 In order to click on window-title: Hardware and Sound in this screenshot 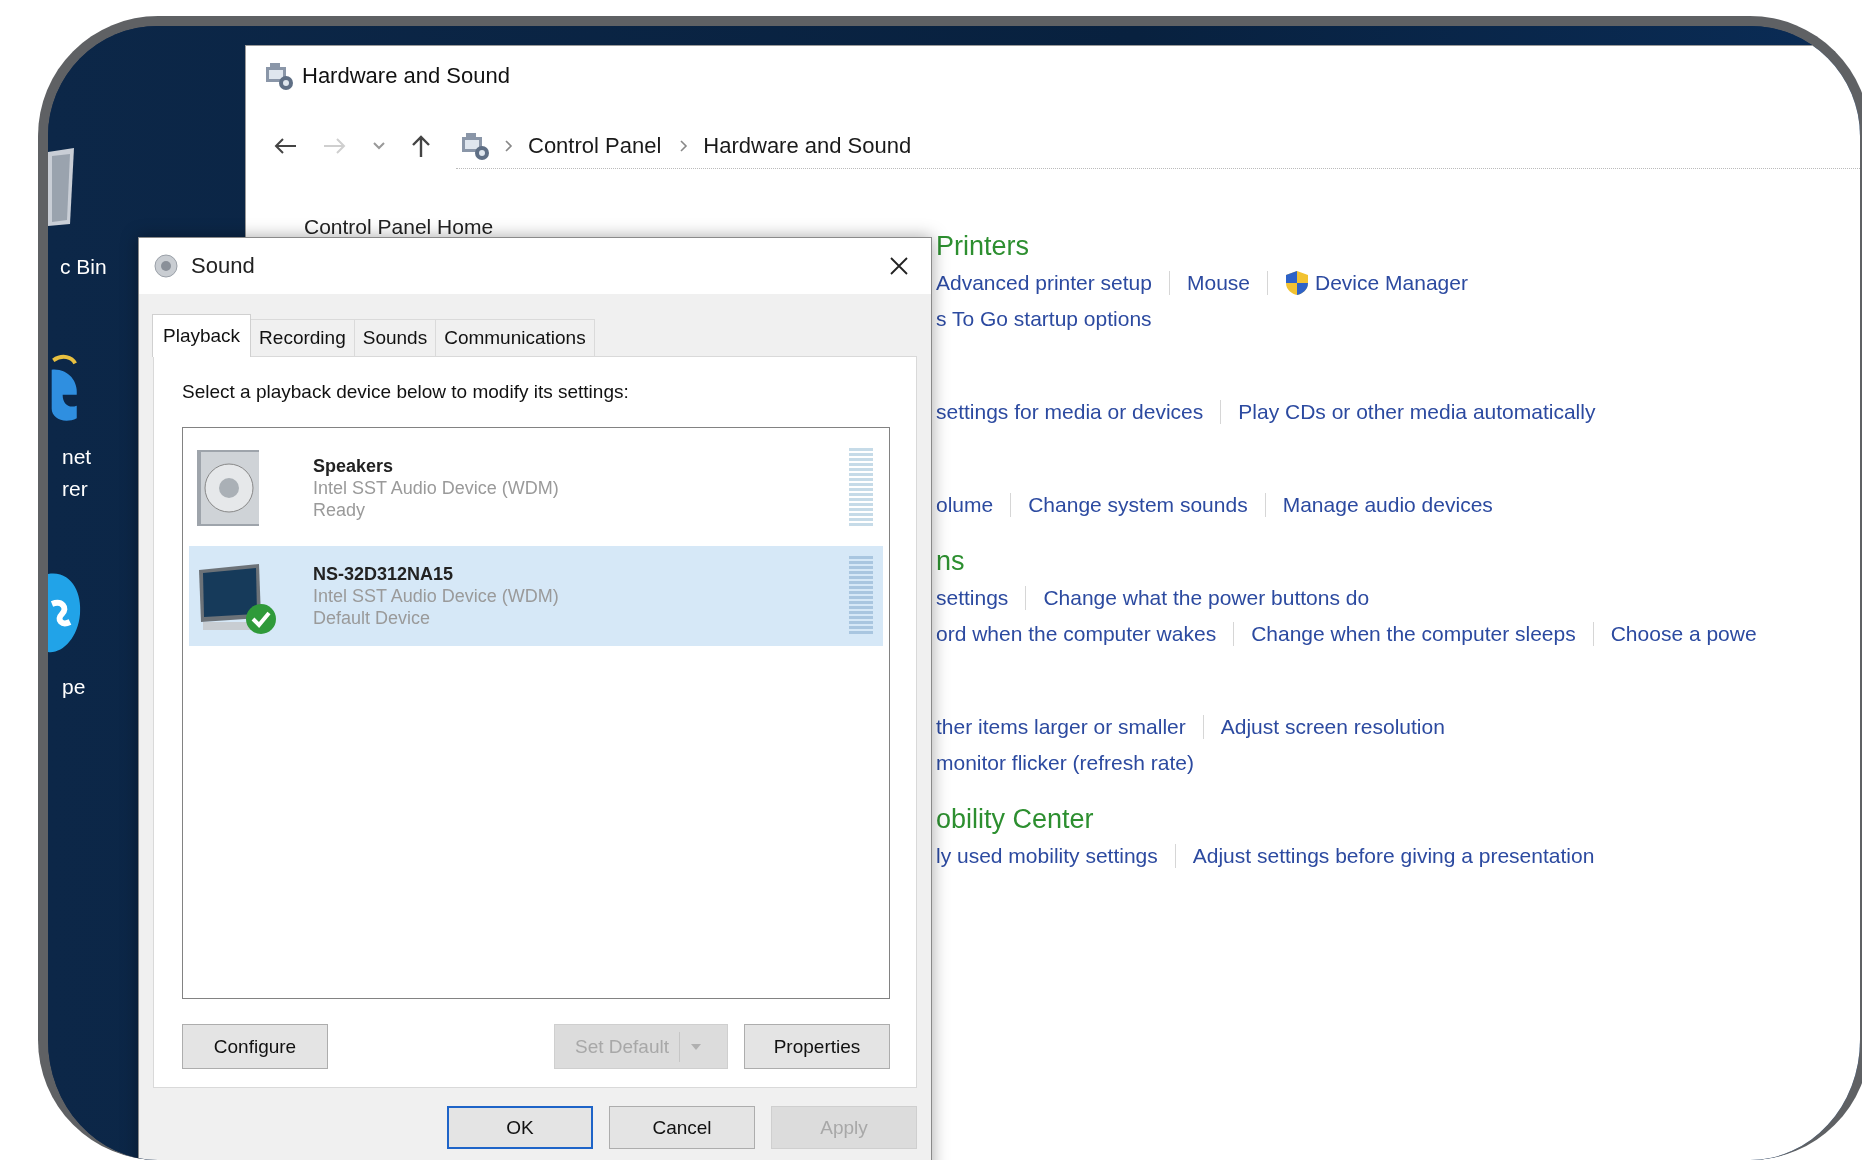, I will do `click(406, 76)`.